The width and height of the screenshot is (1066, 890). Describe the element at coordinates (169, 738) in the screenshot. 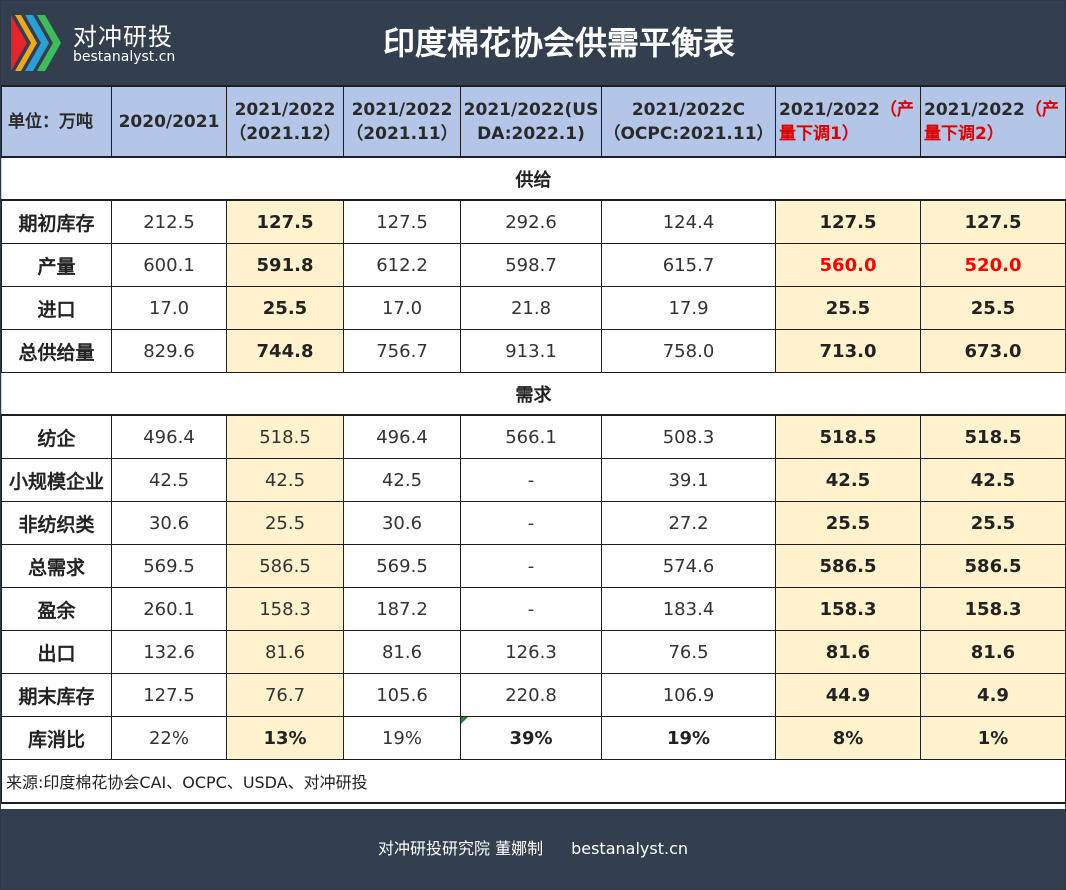

I see `table-cell: 22%` at that location.